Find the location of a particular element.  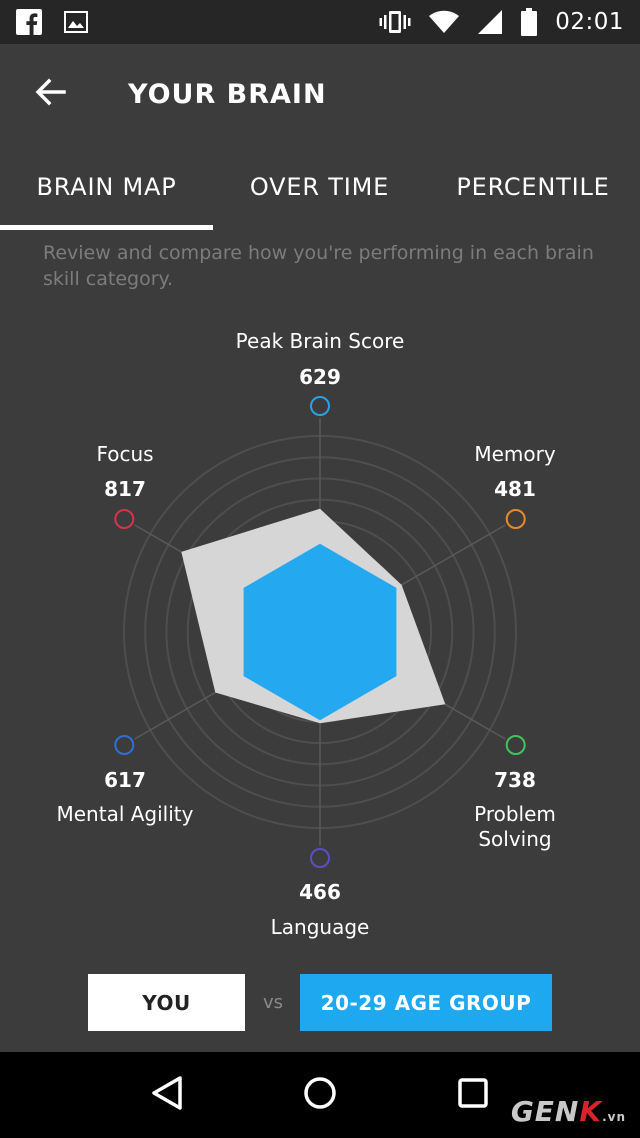

compare-bar: YOU vs 20-29 AGE GROUP is located at coordinates (320, 1003).